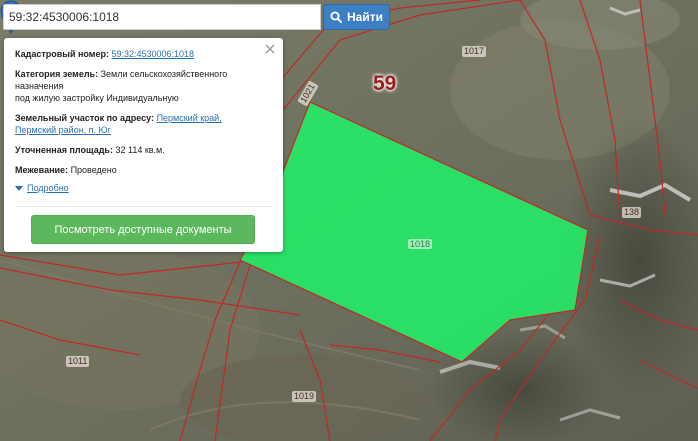  Describe the element at coordinates (140, 150) in the screenshot. I see `area-value: 32 114 кв.м.` at that location.